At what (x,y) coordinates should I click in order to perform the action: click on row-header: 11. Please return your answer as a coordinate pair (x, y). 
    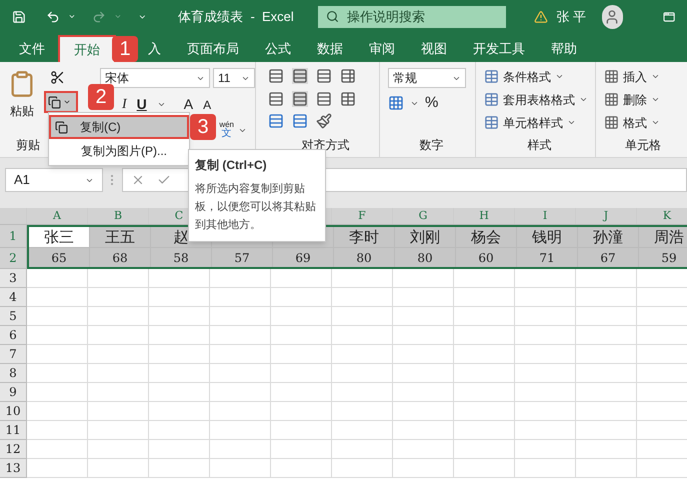
    Looking at the image, I should click on (13, 430).